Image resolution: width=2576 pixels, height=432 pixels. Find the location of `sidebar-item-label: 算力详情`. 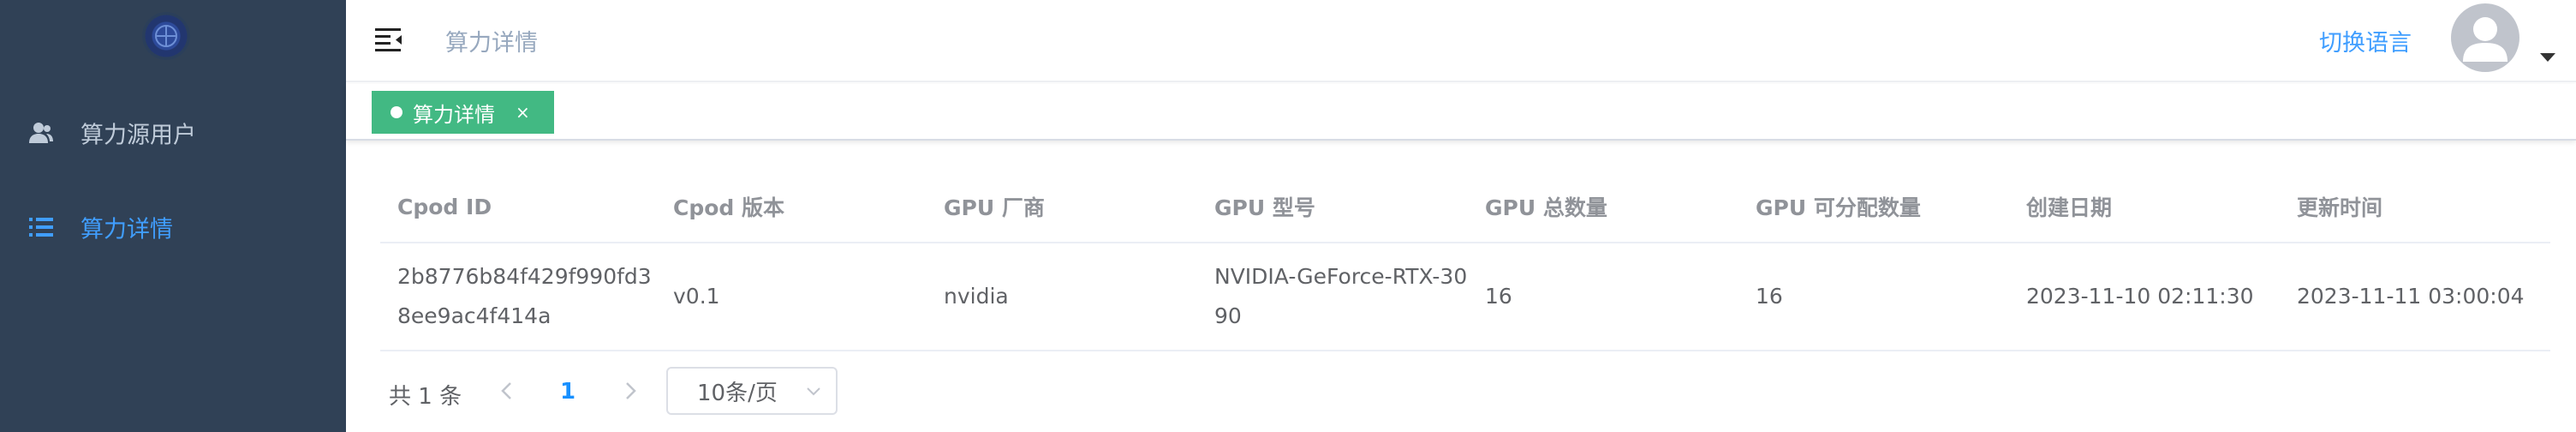

sidebar-item-label: 算力详情 is located at coordinates (127, 229).